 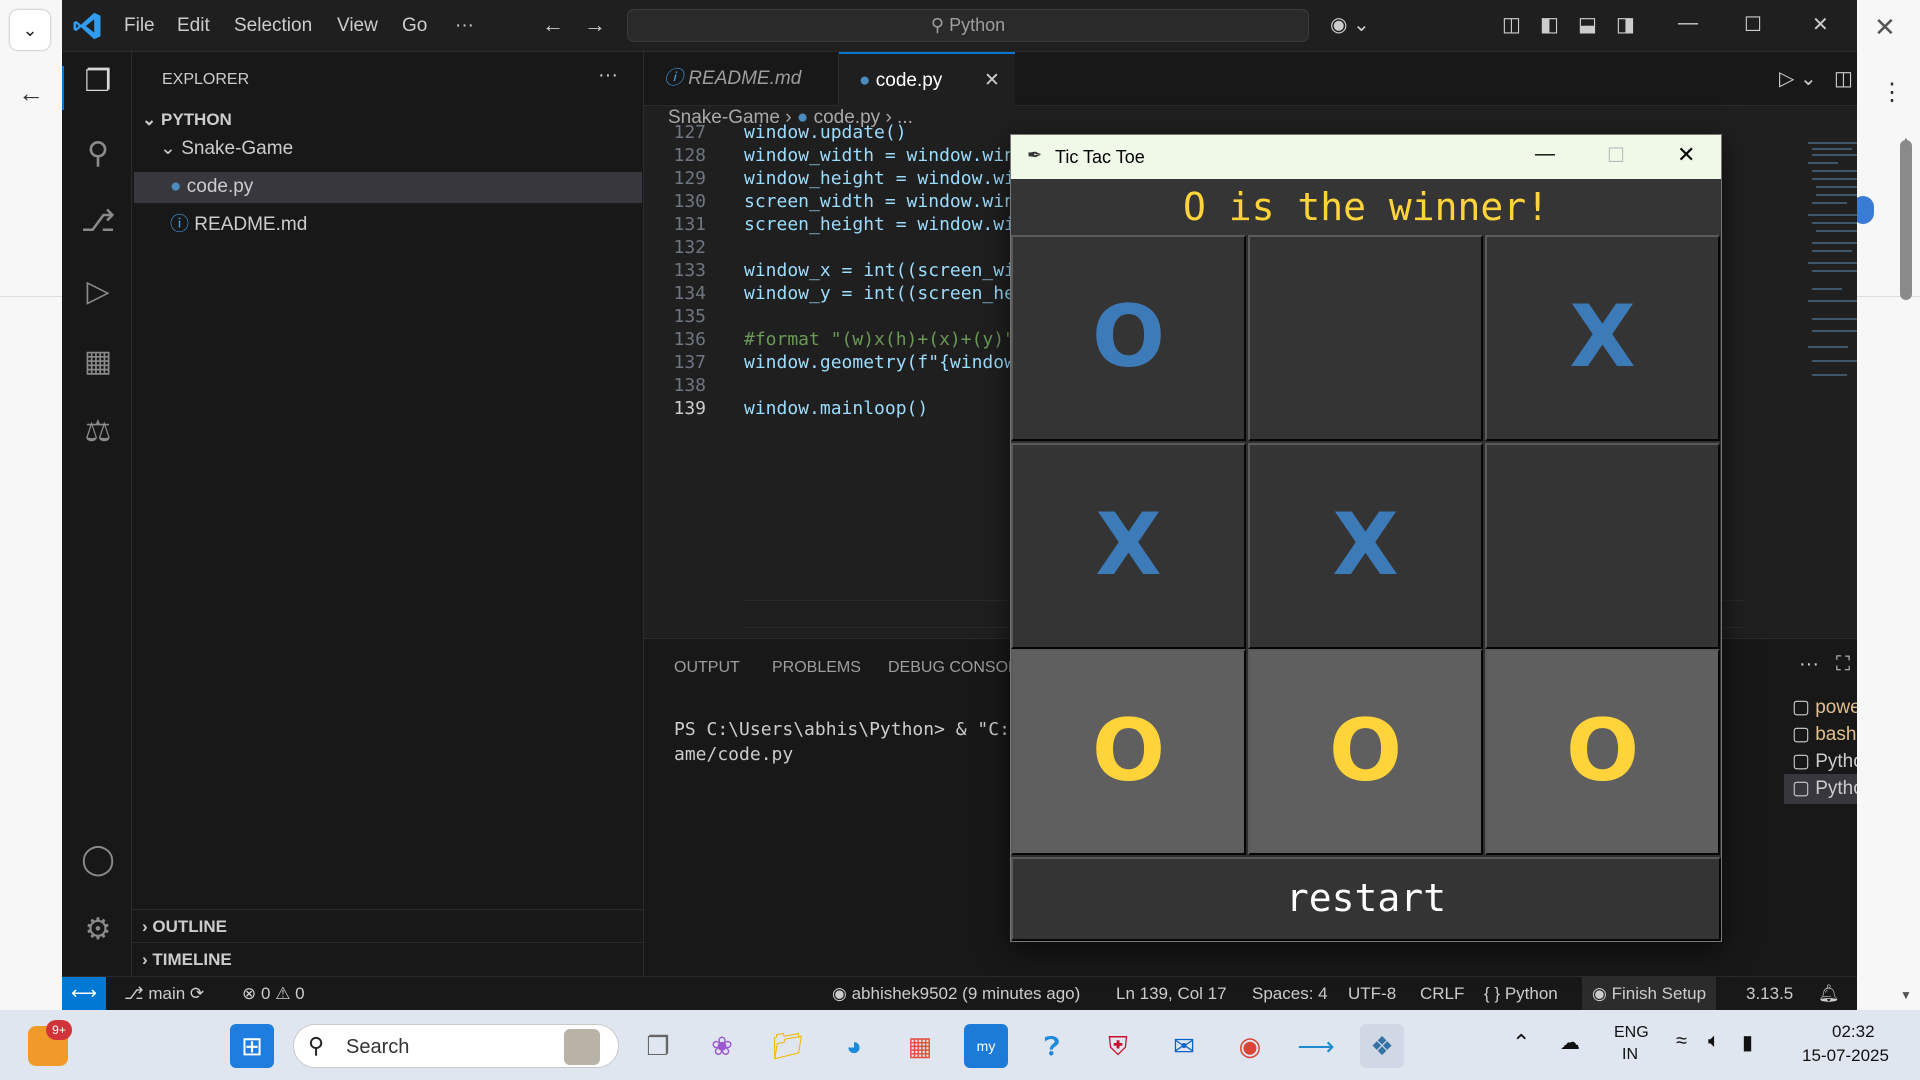 What do you see at coordinates (1631, 1033) in the screenshot?
I see `language-indicator-top: ENG` at bounding box center [1631, 1033].